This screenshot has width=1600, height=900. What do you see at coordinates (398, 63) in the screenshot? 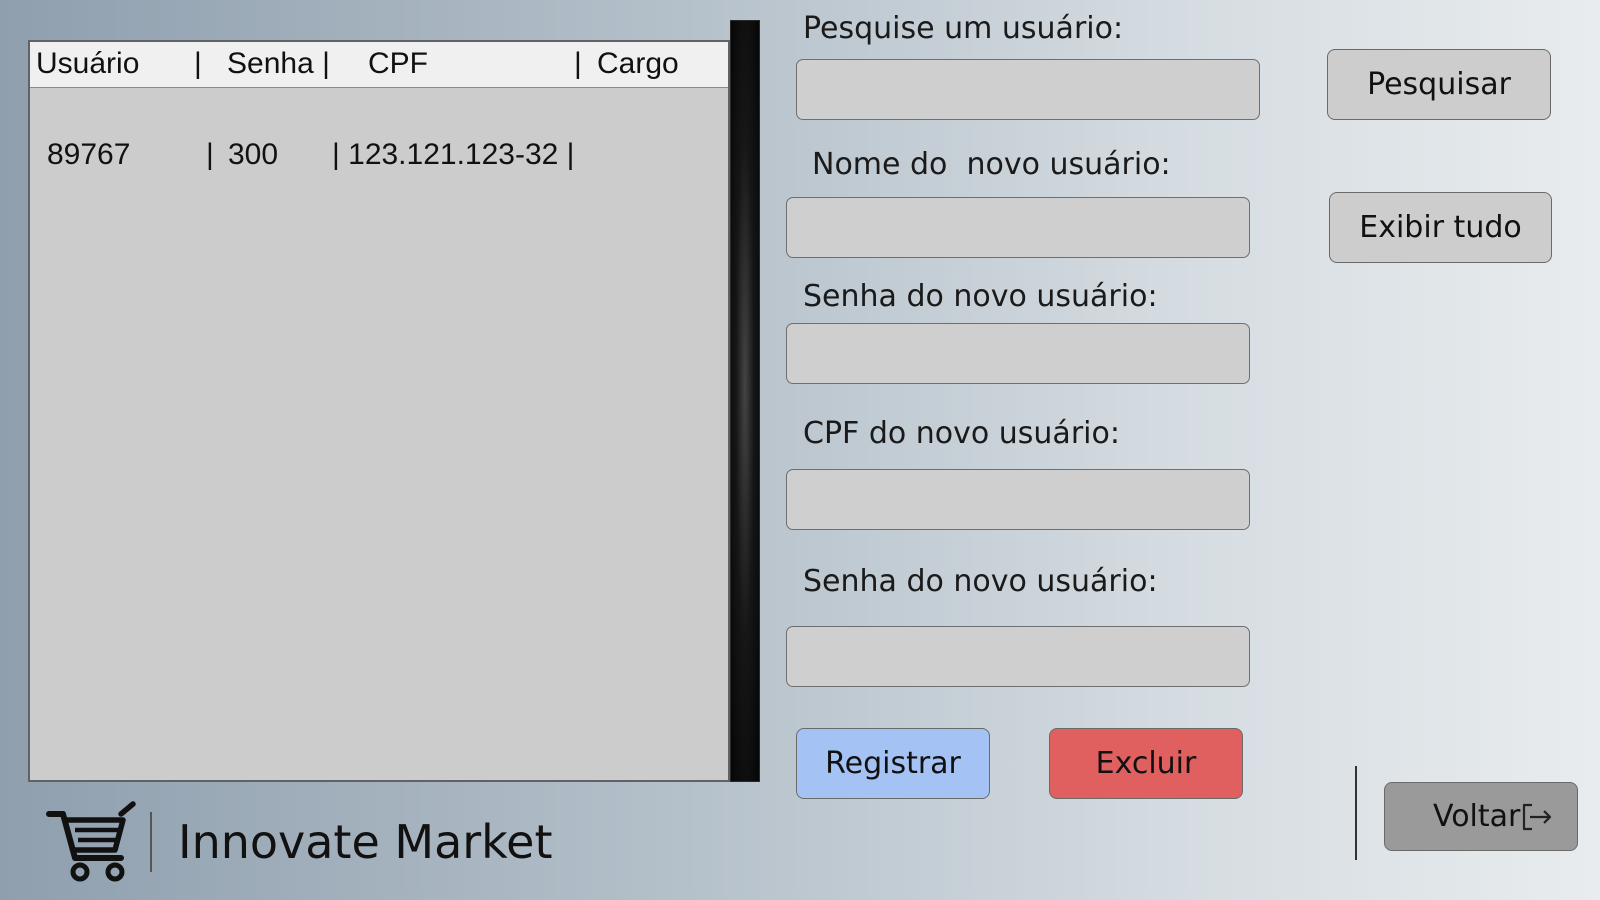
I see `column-header-cpf: CPF` at bounding box center [398, 63].